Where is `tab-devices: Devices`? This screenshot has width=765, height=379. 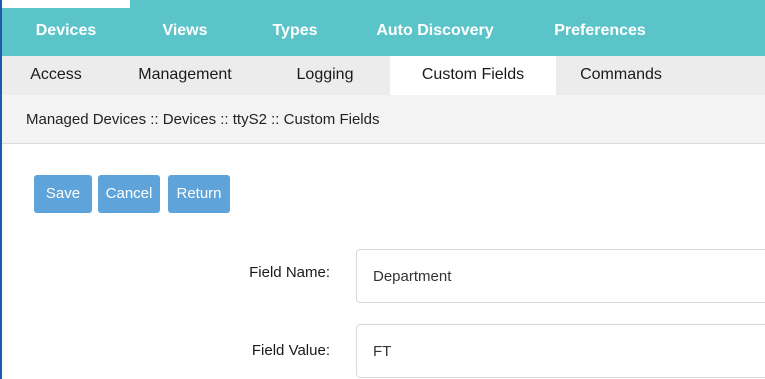 tab-devices: Devices is located at coordinates (66, 28).